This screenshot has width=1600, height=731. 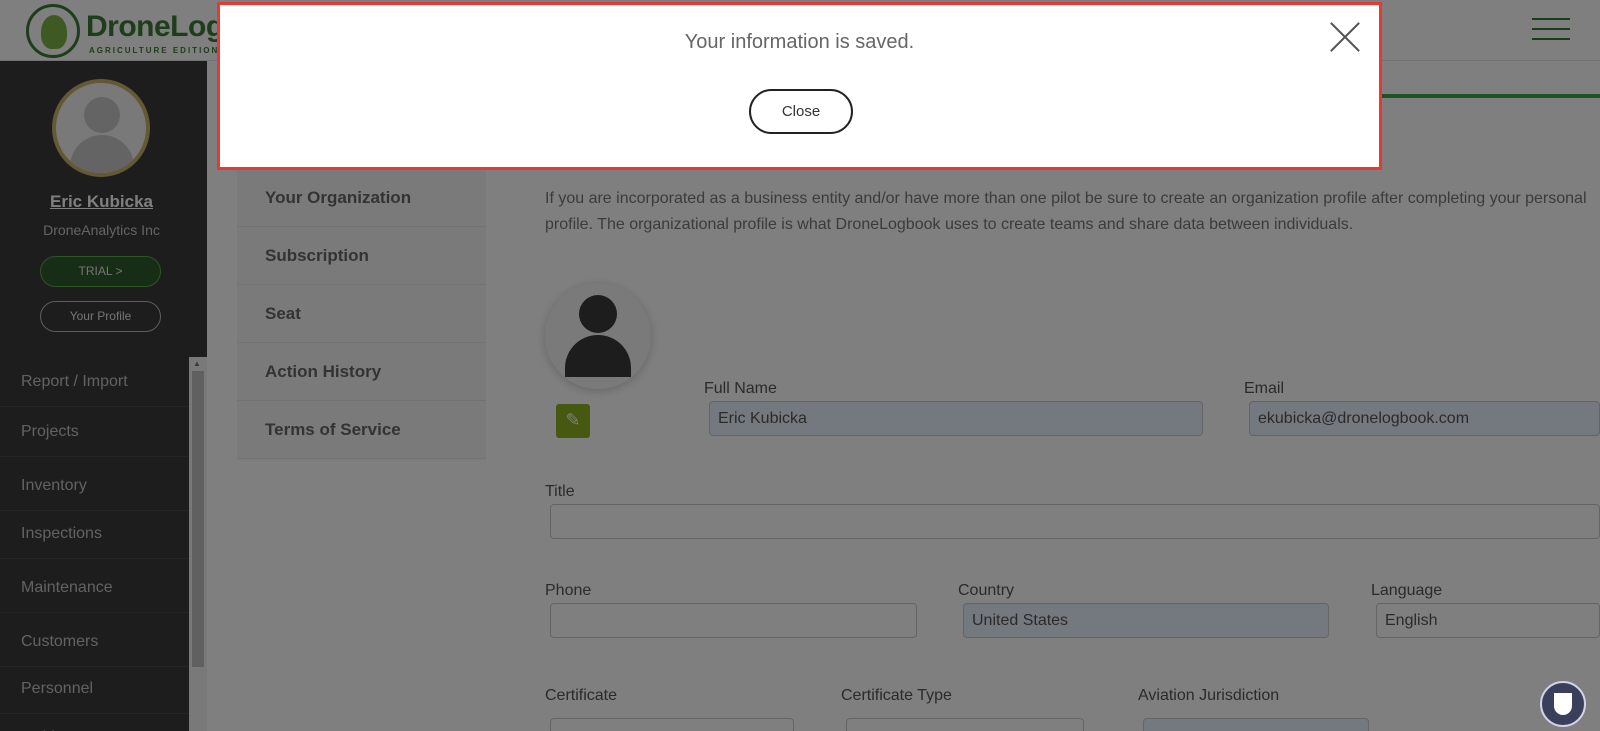 I want to click on help-shield-icon, so click(x=1563, y=704).